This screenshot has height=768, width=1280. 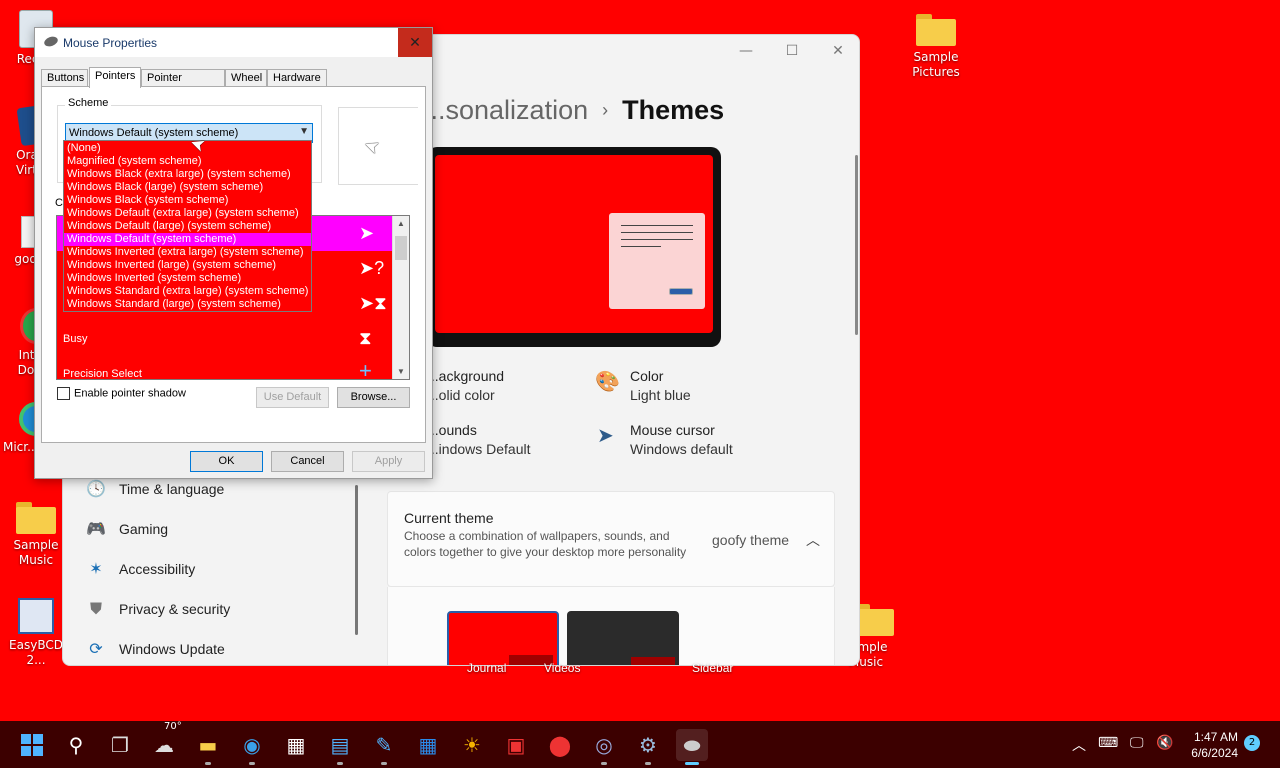 I want to click on clock: 1:47 AM 6/6/2024, so click(x=1212, y=745).